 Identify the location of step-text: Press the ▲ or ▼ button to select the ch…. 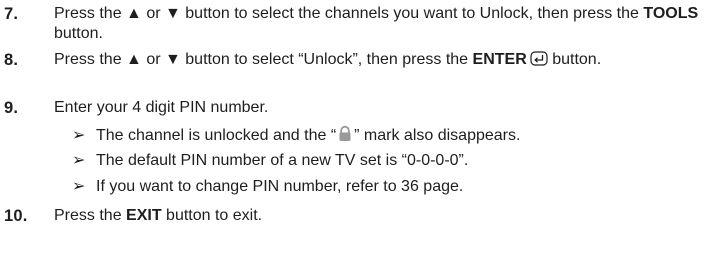
(376, 23).